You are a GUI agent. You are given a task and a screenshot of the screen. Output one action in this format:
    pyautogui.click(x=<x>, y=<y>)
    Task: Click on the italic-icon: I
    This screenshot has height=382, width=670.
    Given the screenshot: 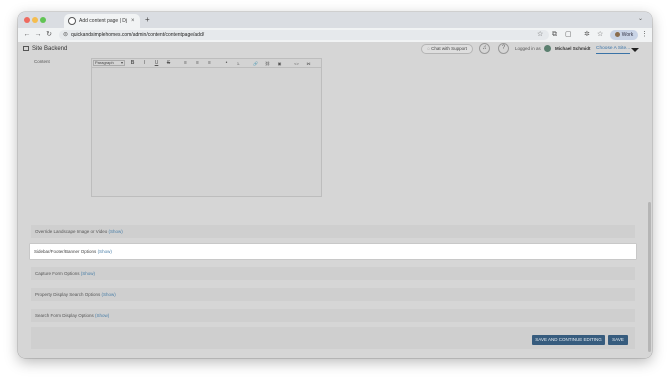 What is the action you would take?
    pyautogui.click(x=144, y=63)
    